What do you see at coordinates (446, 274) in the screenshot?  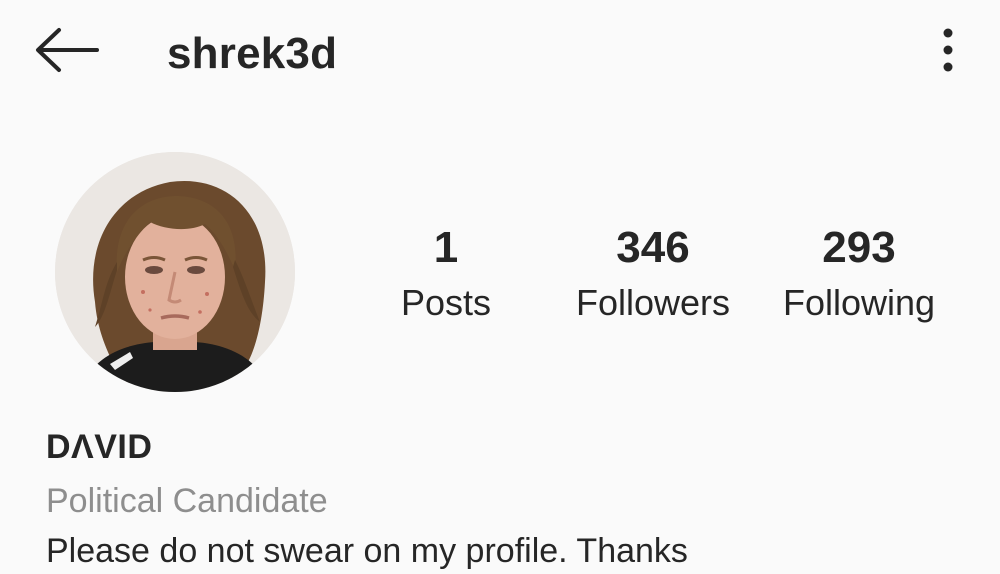 I see `posts-count: 1 Posts` at bounding box center [446, 274].